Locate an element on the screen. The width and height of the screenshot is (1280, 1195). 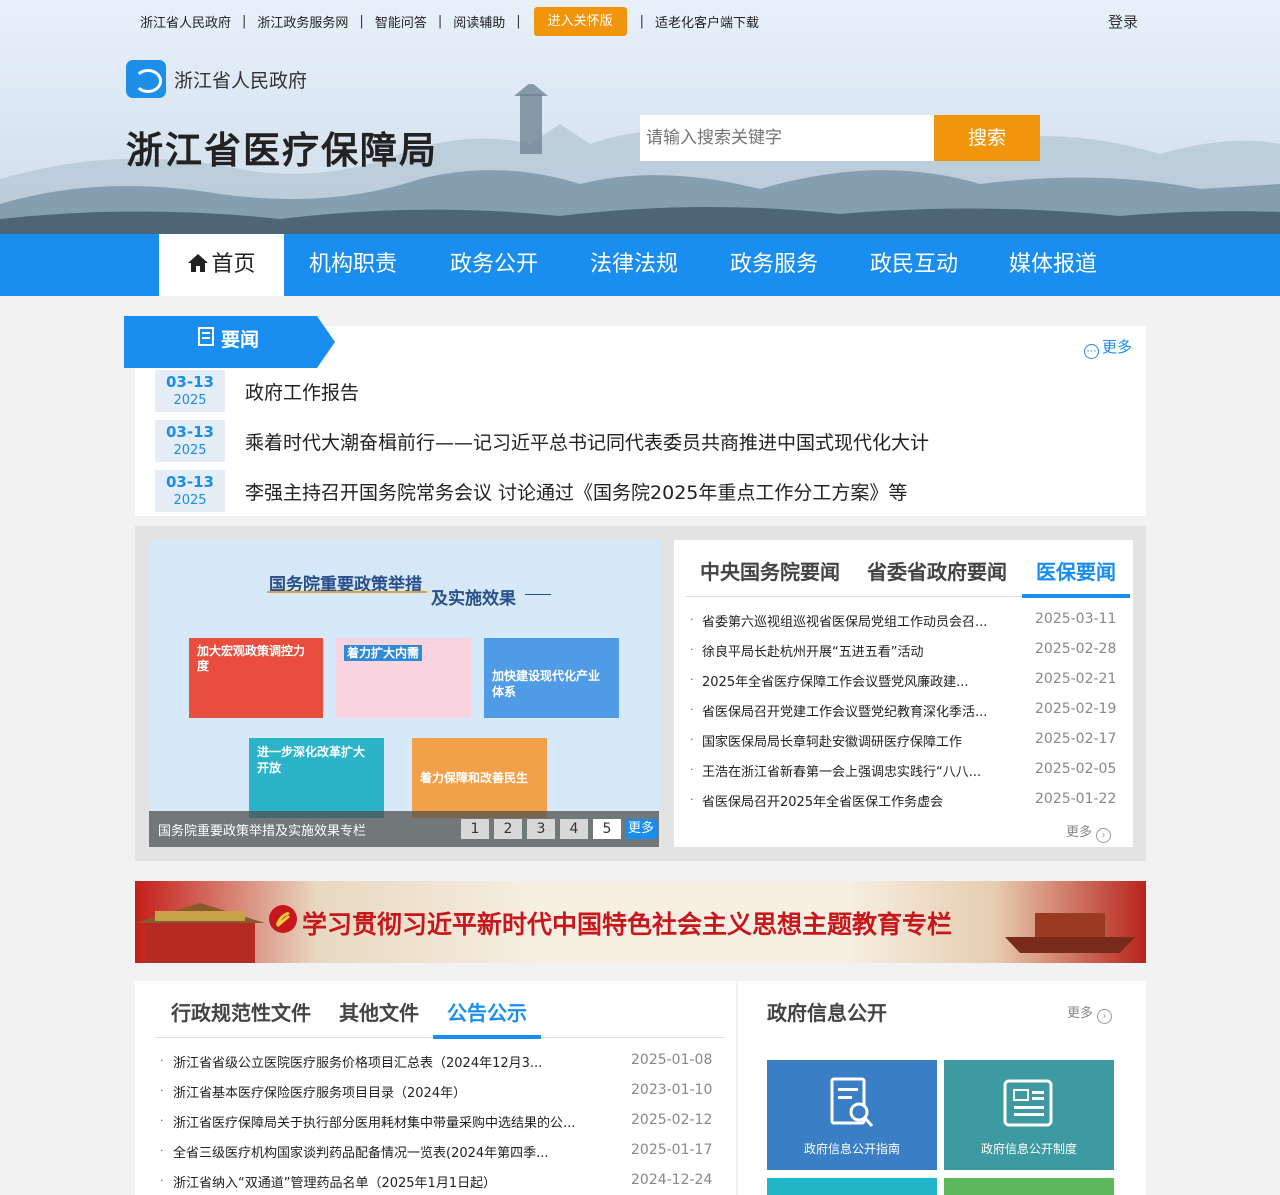
home-icon is located at coordinates (198, 263).